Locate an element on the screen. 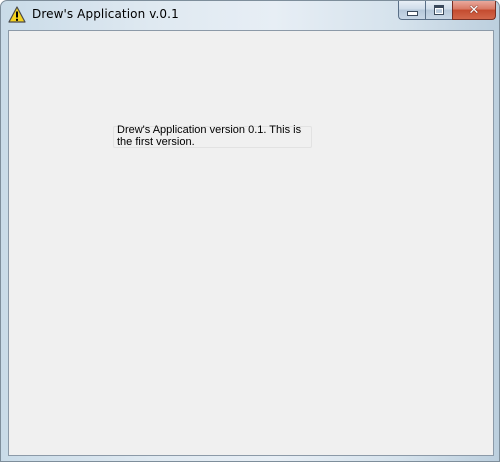 Image resolution: width=502 pixels, height=464 pixels. close-button: ✕ is located at coordinates (474, 10).